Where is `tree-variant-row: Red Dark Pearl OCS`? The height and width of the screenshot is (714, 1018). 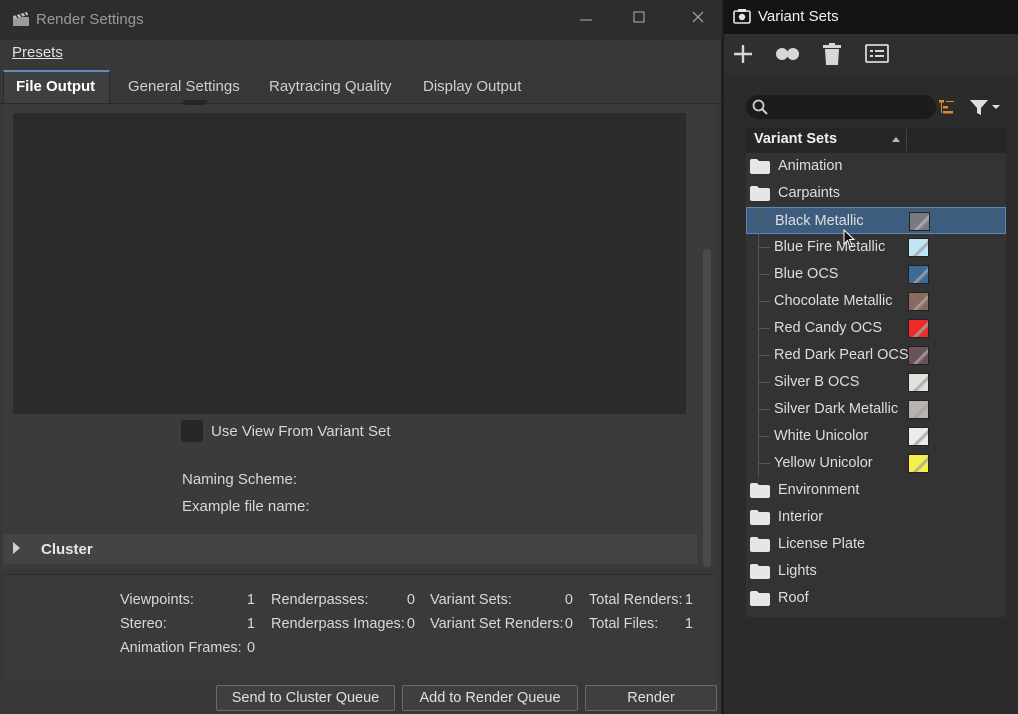 tree-variant-row: Red Dark Pearl OCS is located at coordinates (876, 355).